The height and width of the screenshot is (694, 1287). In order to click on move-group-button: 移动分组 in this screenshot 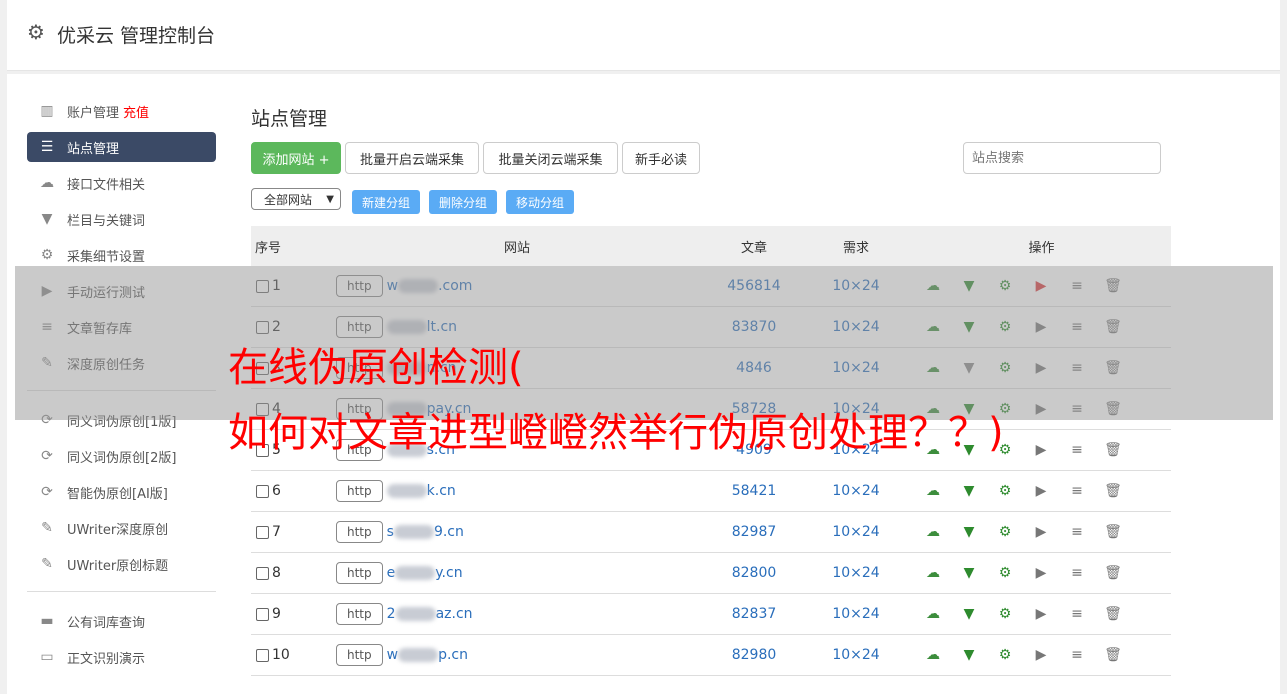, I will do `click(540, 202)`.